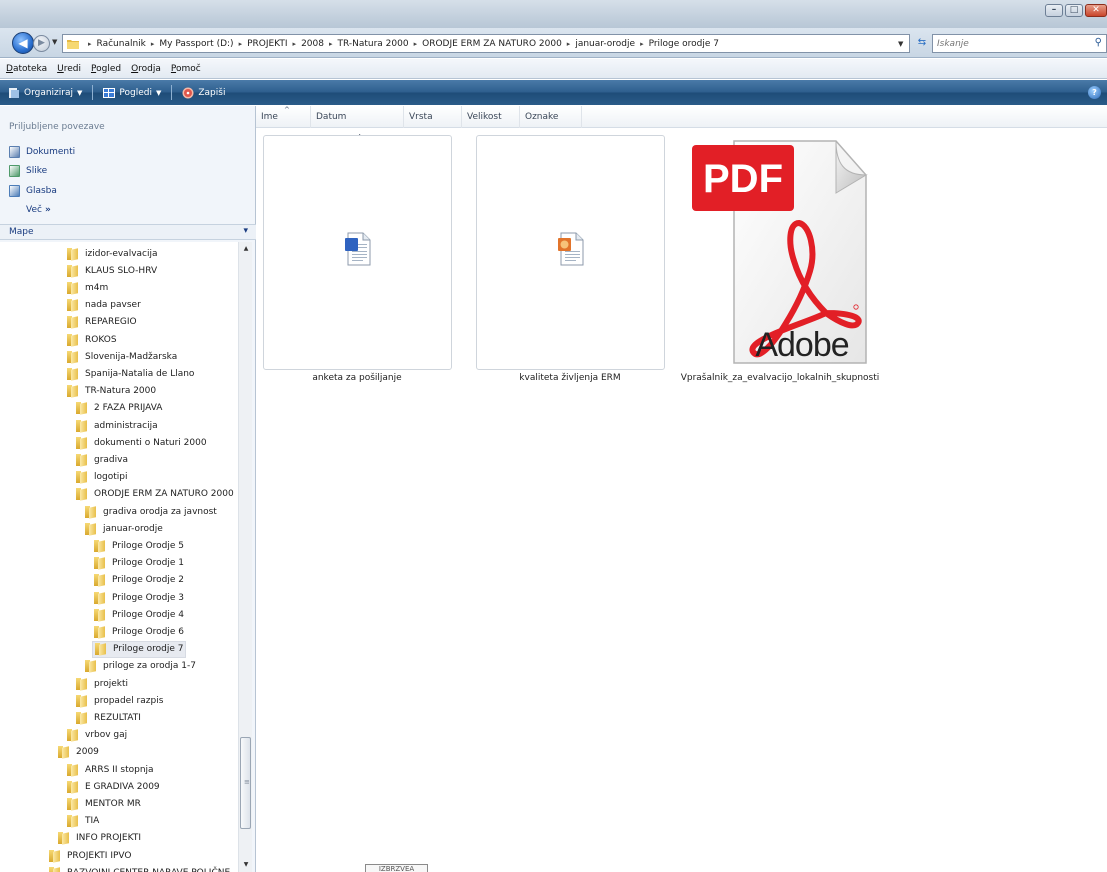 This screenshot has width=1107, height=872. Describe the element at coordinates (357, 378) in the screenshot. I see `file-name-word: anketa za pošiljanje` at that location.